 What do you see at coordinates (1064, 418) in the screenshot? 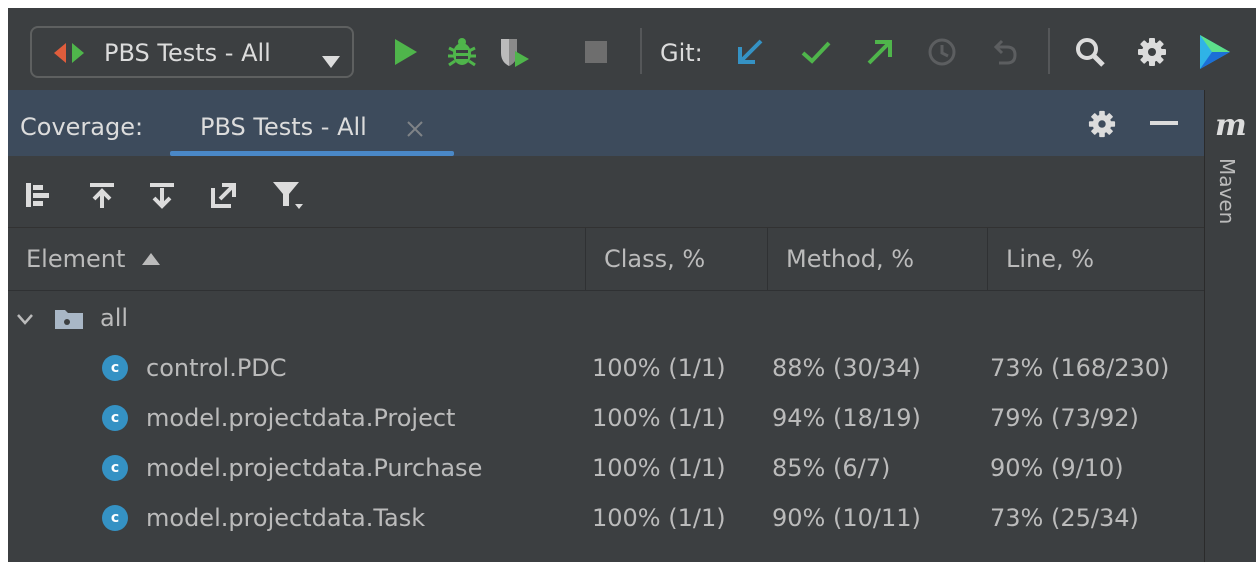
I see `line-coverage: 79% (73/92)` at bounding box center [1064, 418].